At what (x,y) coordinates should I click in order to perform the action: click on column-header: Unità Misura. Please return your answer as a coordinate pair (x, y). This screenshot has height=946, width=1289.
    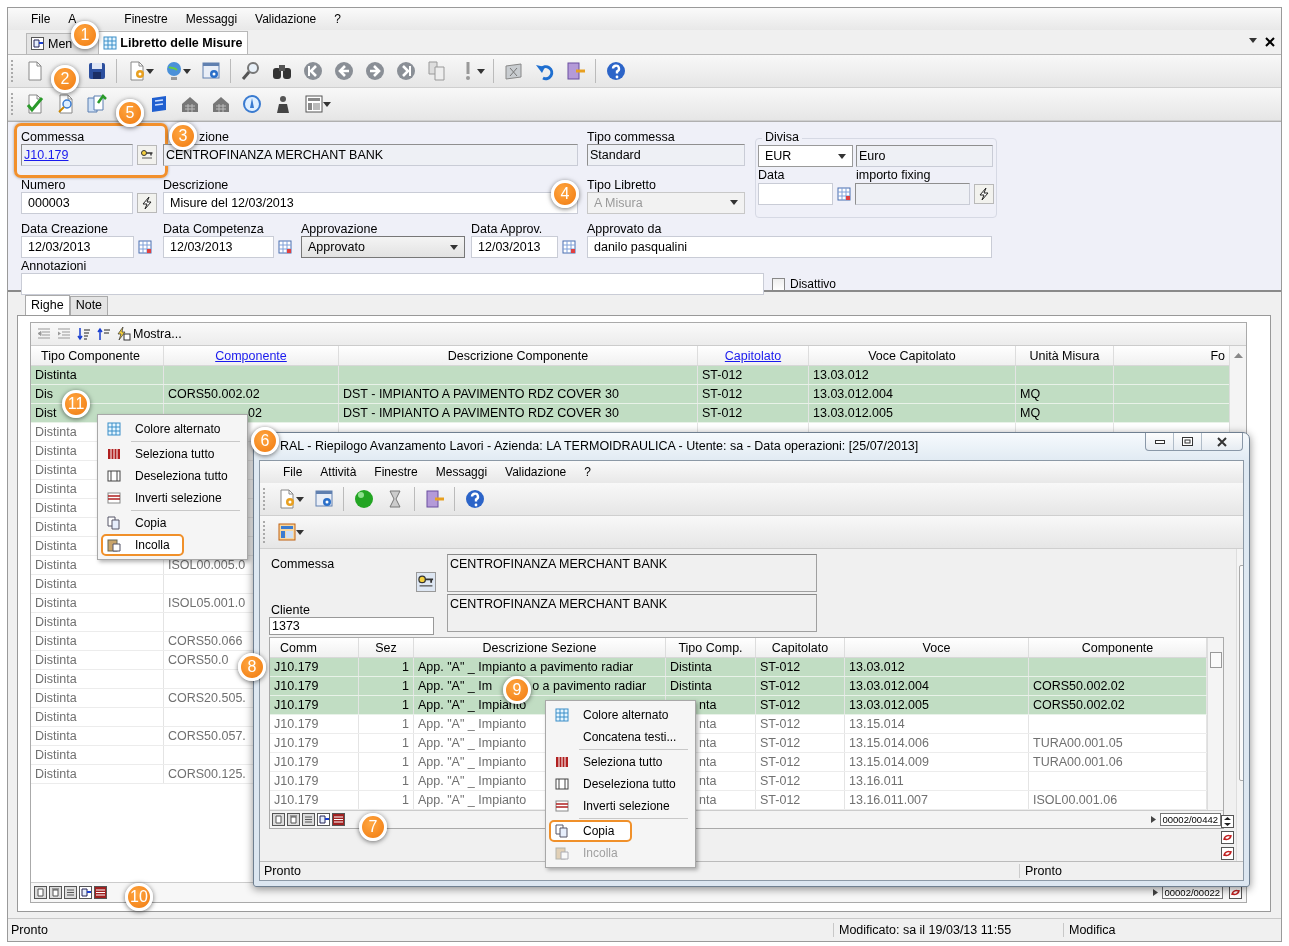
    Looking at the image, I should click on (1064, 355).